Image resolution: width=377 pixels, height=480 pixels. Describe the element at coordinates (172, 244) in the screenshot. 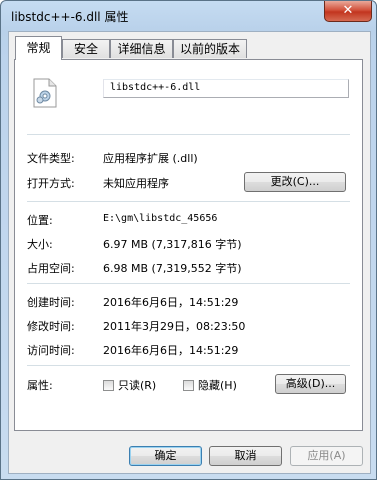

I see `size-value: 6.97 MB (7,317,816 字节)` at that location.